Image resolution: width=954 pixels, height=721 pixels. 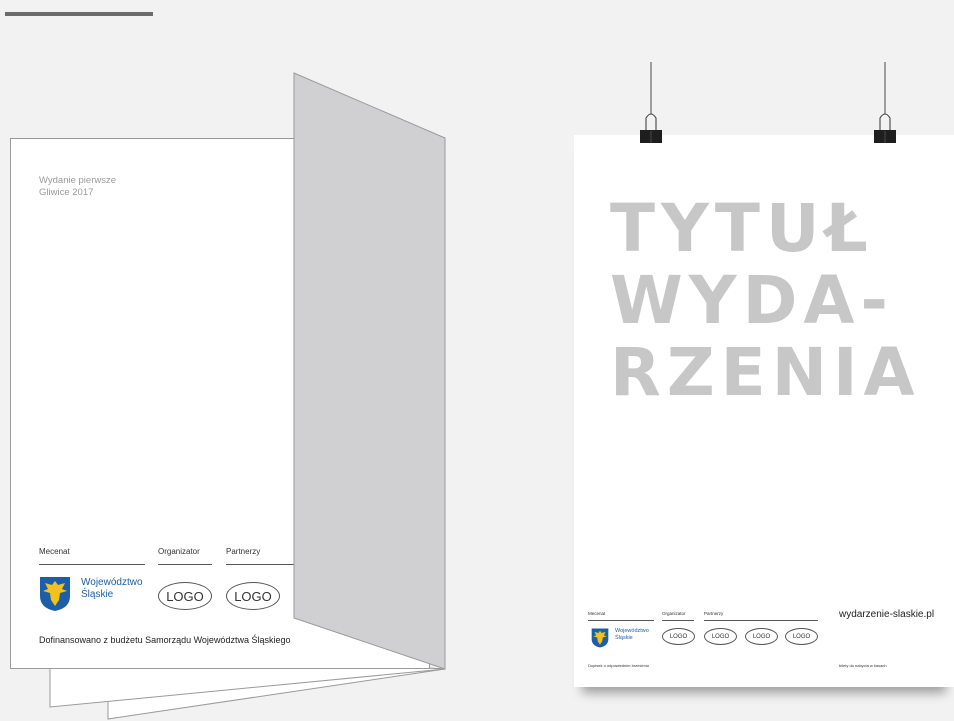 What do you see at coordinates (768, 102) in the screenshot?
I see `poster-hangers` at bounding box center [768, 102].